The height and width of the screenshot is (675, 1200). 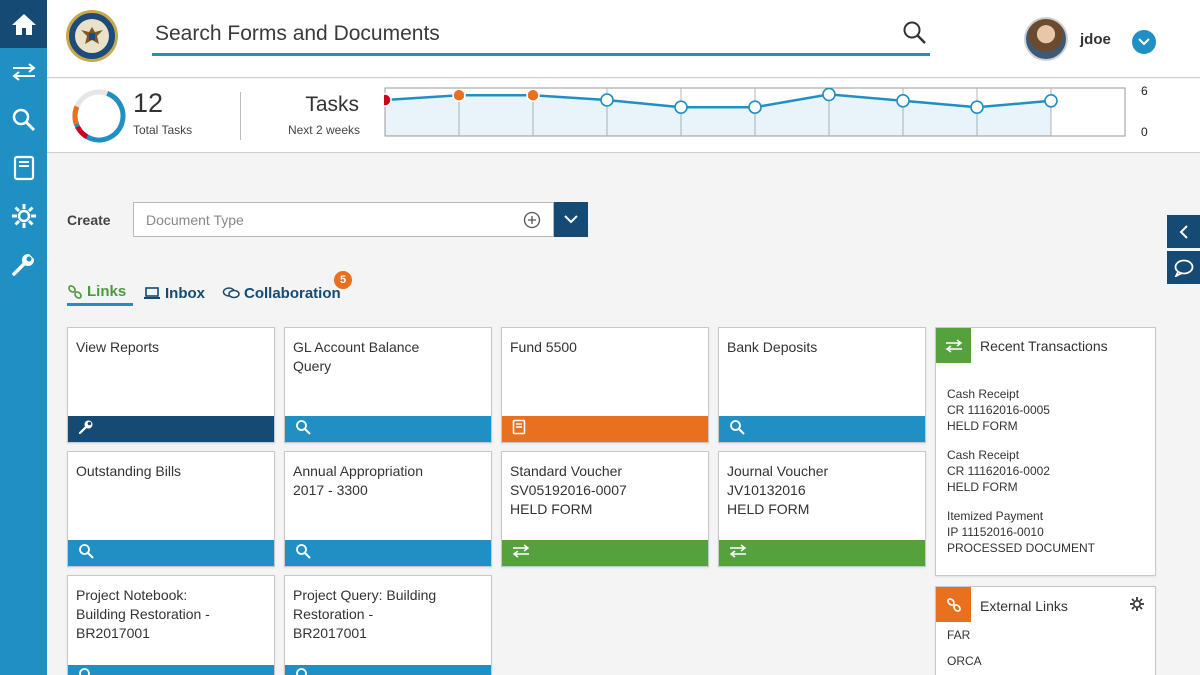 I want to click on nav-transactions-button, so click(x=23, y=72).